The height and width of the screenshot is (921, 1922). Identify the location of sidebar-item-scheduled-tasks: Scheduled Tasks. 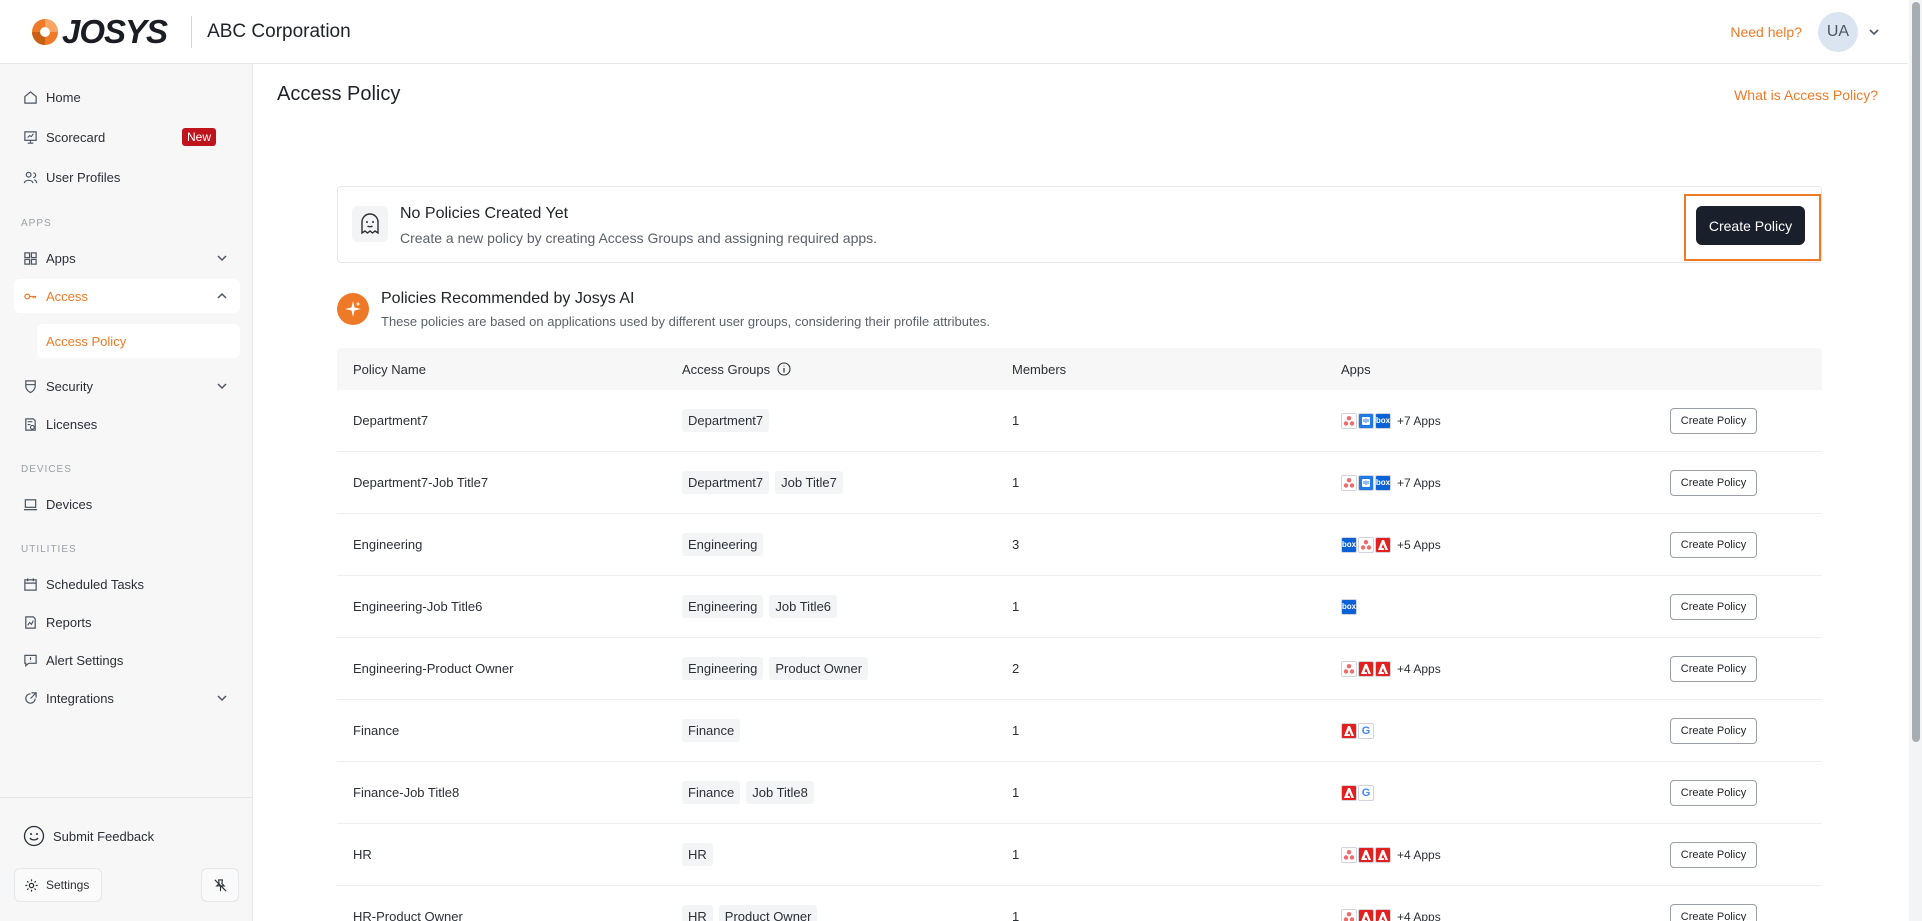
(127, 584).